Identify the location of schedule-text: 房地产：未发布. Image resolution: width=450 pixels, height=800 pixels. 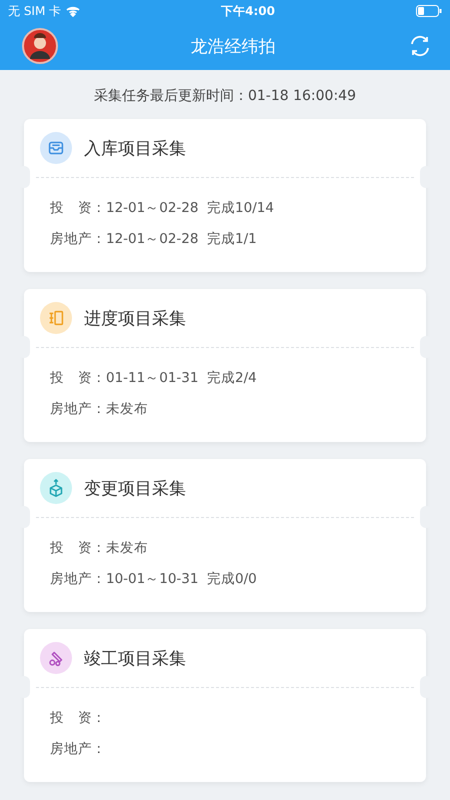
(99, 409).